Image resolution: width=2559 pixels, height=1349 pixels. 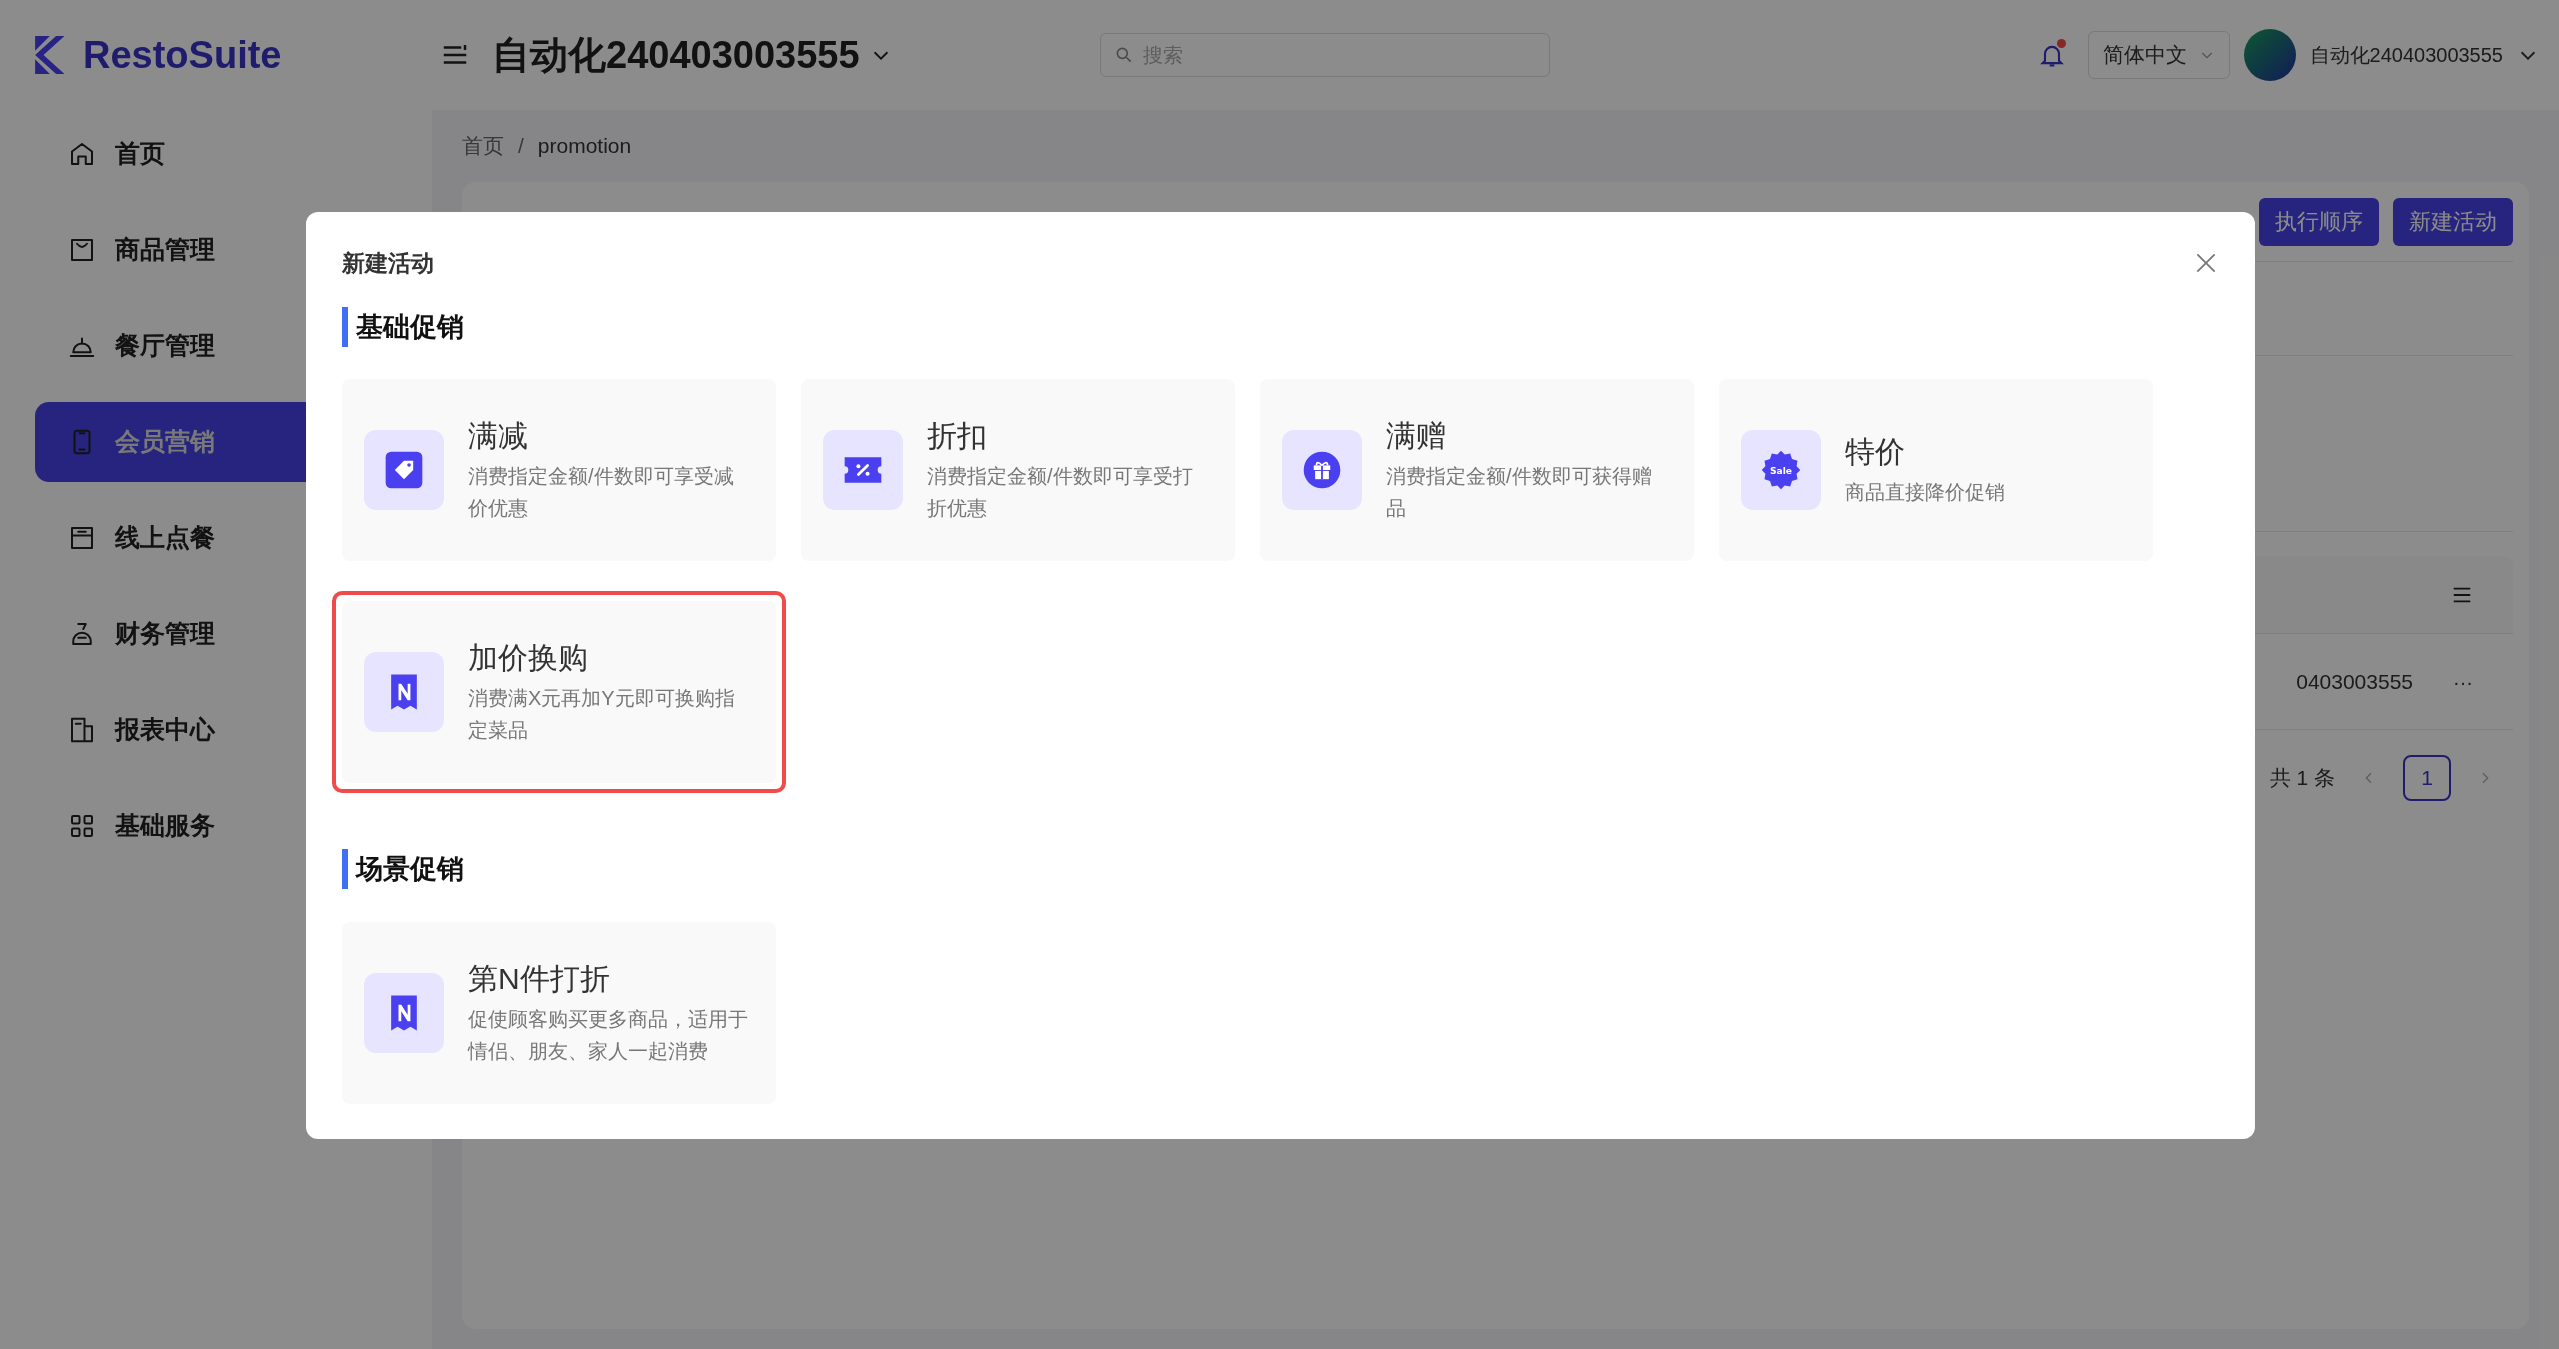 What do you see at coordinates (601, 492) in the screenshot?
I see `card-description: 消费指定金额/件数即可享受减价优惠` at bounding box center [601, 492].